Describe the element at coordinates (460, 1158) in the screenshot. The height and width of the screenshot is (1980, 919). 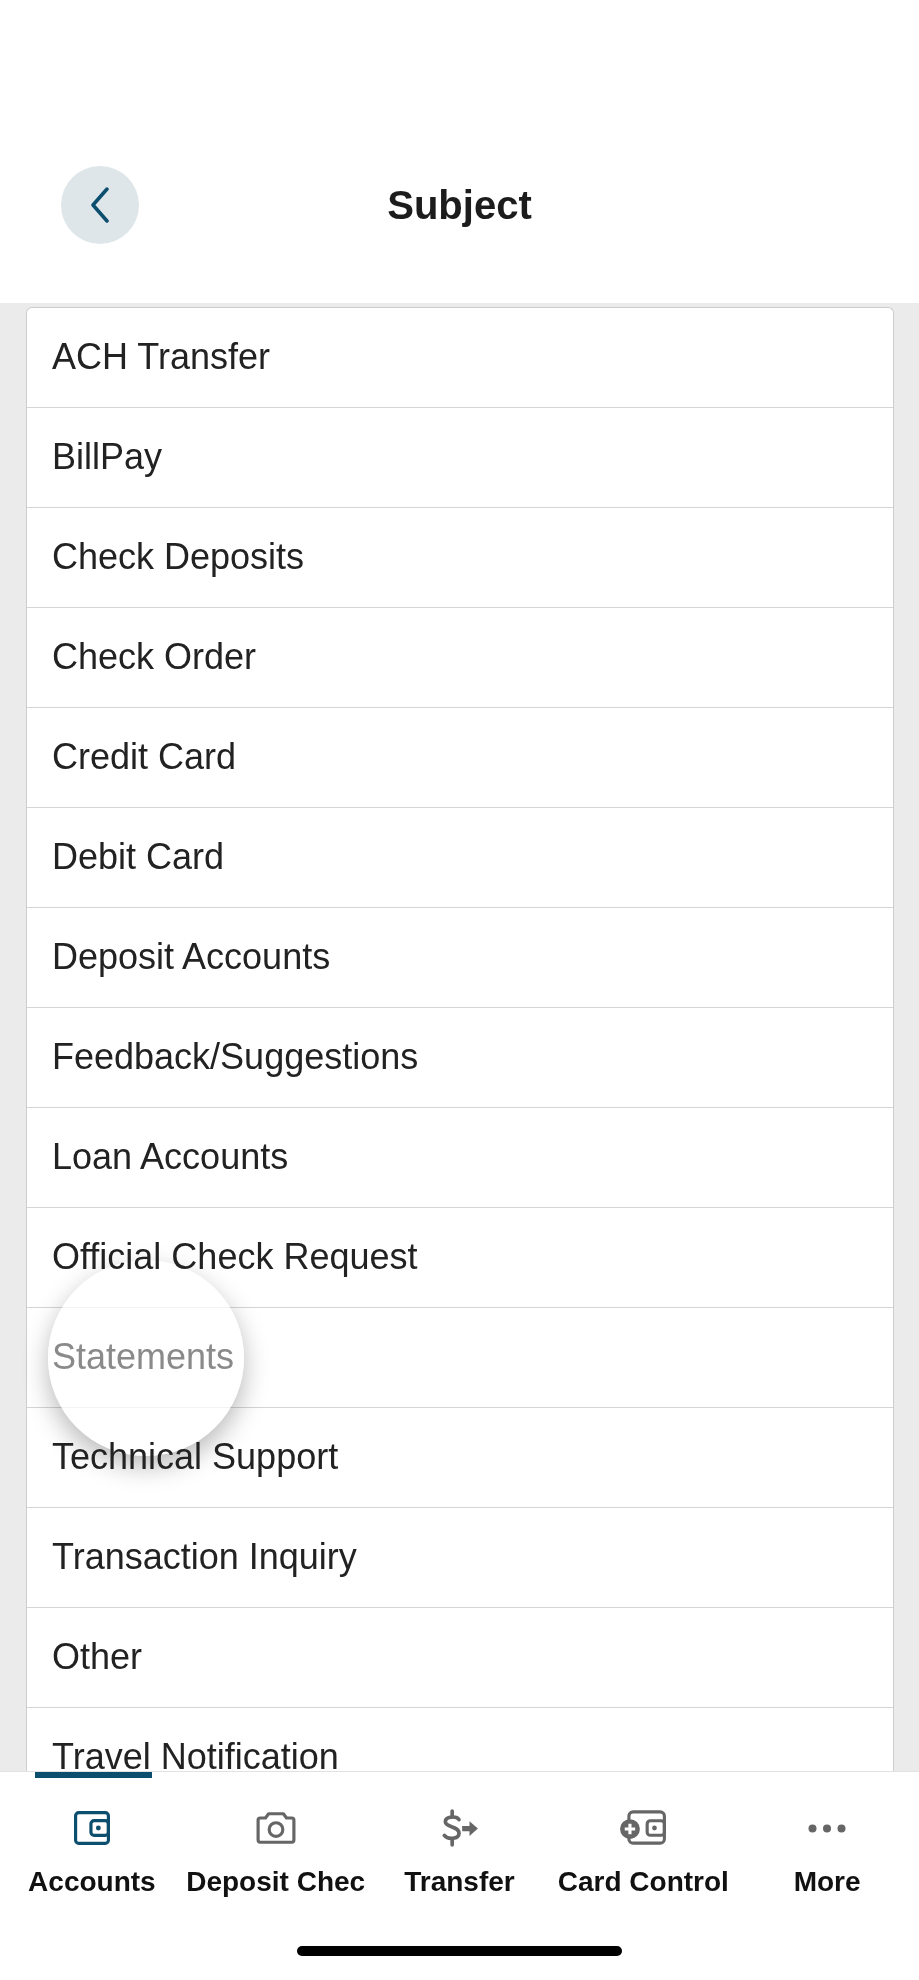
I see `subject-option: Loan Accounts` at that location.